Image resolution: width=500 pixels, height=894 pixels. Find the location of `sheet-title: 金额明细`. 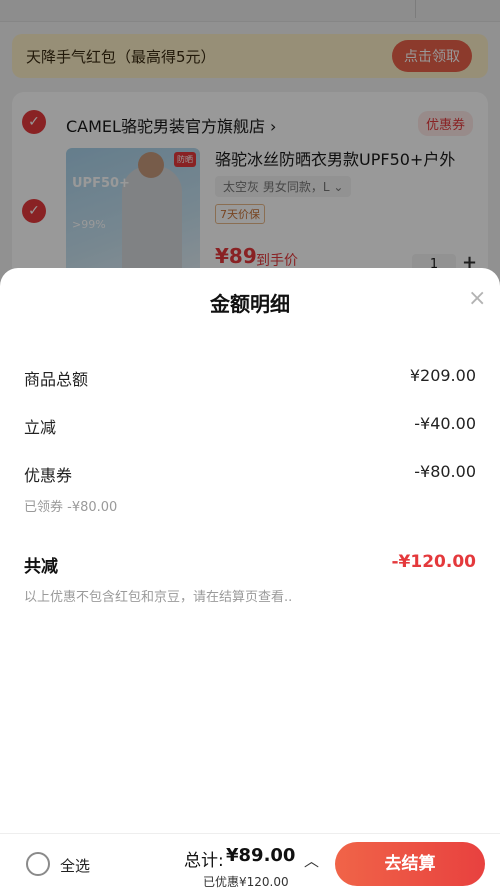

sheet-title: 金额明细 is located at coordinates (250, 304).